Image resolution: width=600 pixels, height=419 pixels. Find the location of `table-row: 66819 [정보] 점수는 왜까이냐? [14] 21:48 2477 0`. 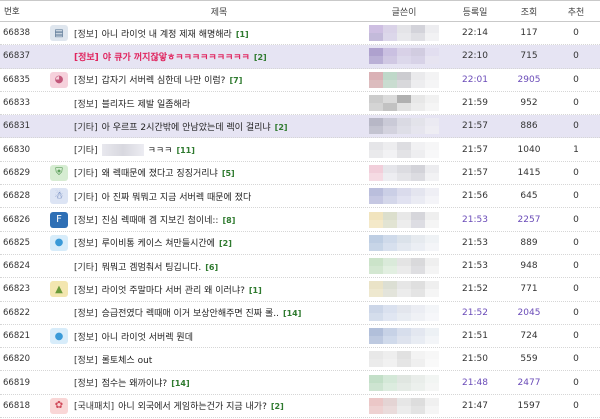

table-row: 66819 [정보] 점수는 왜까이냐? [14] 21:48 2477 0 is located at coordinates (300, 383).